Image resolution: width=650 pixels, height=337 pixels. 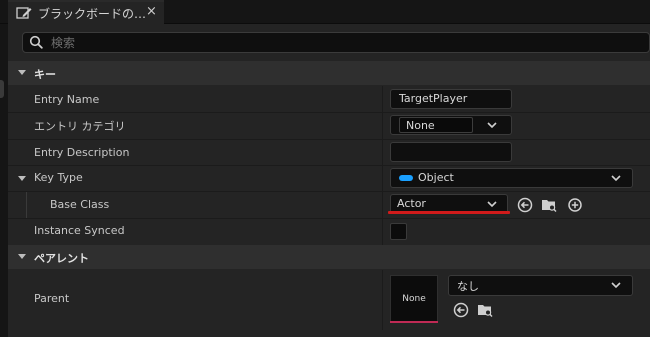 What do you see at coordinates (511, 178) in the screenshot?
I see `key-type-combo: Object` at bounding box center [511, 178].